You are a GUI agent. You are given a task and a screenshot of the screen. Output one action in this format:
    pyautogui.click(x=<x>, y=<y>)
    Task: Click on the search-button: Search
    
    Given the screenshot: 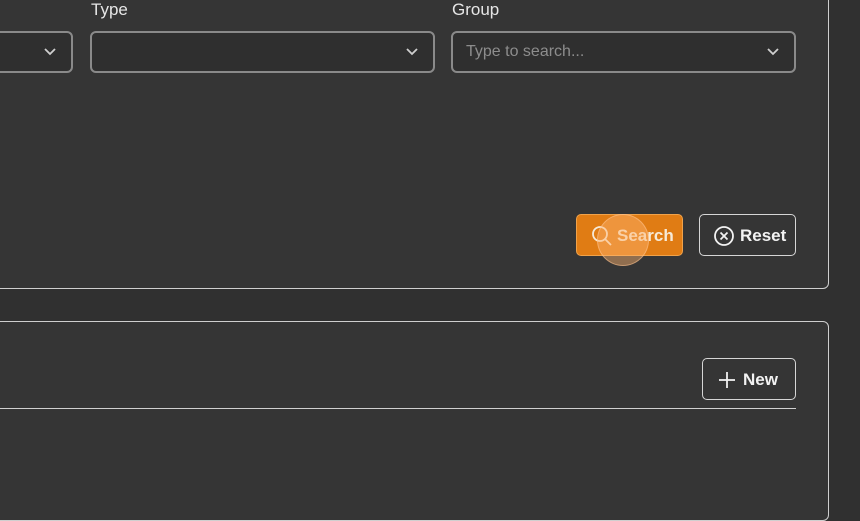 What is the action you would take?
    pyautogui.click(x=629, y=235)
    